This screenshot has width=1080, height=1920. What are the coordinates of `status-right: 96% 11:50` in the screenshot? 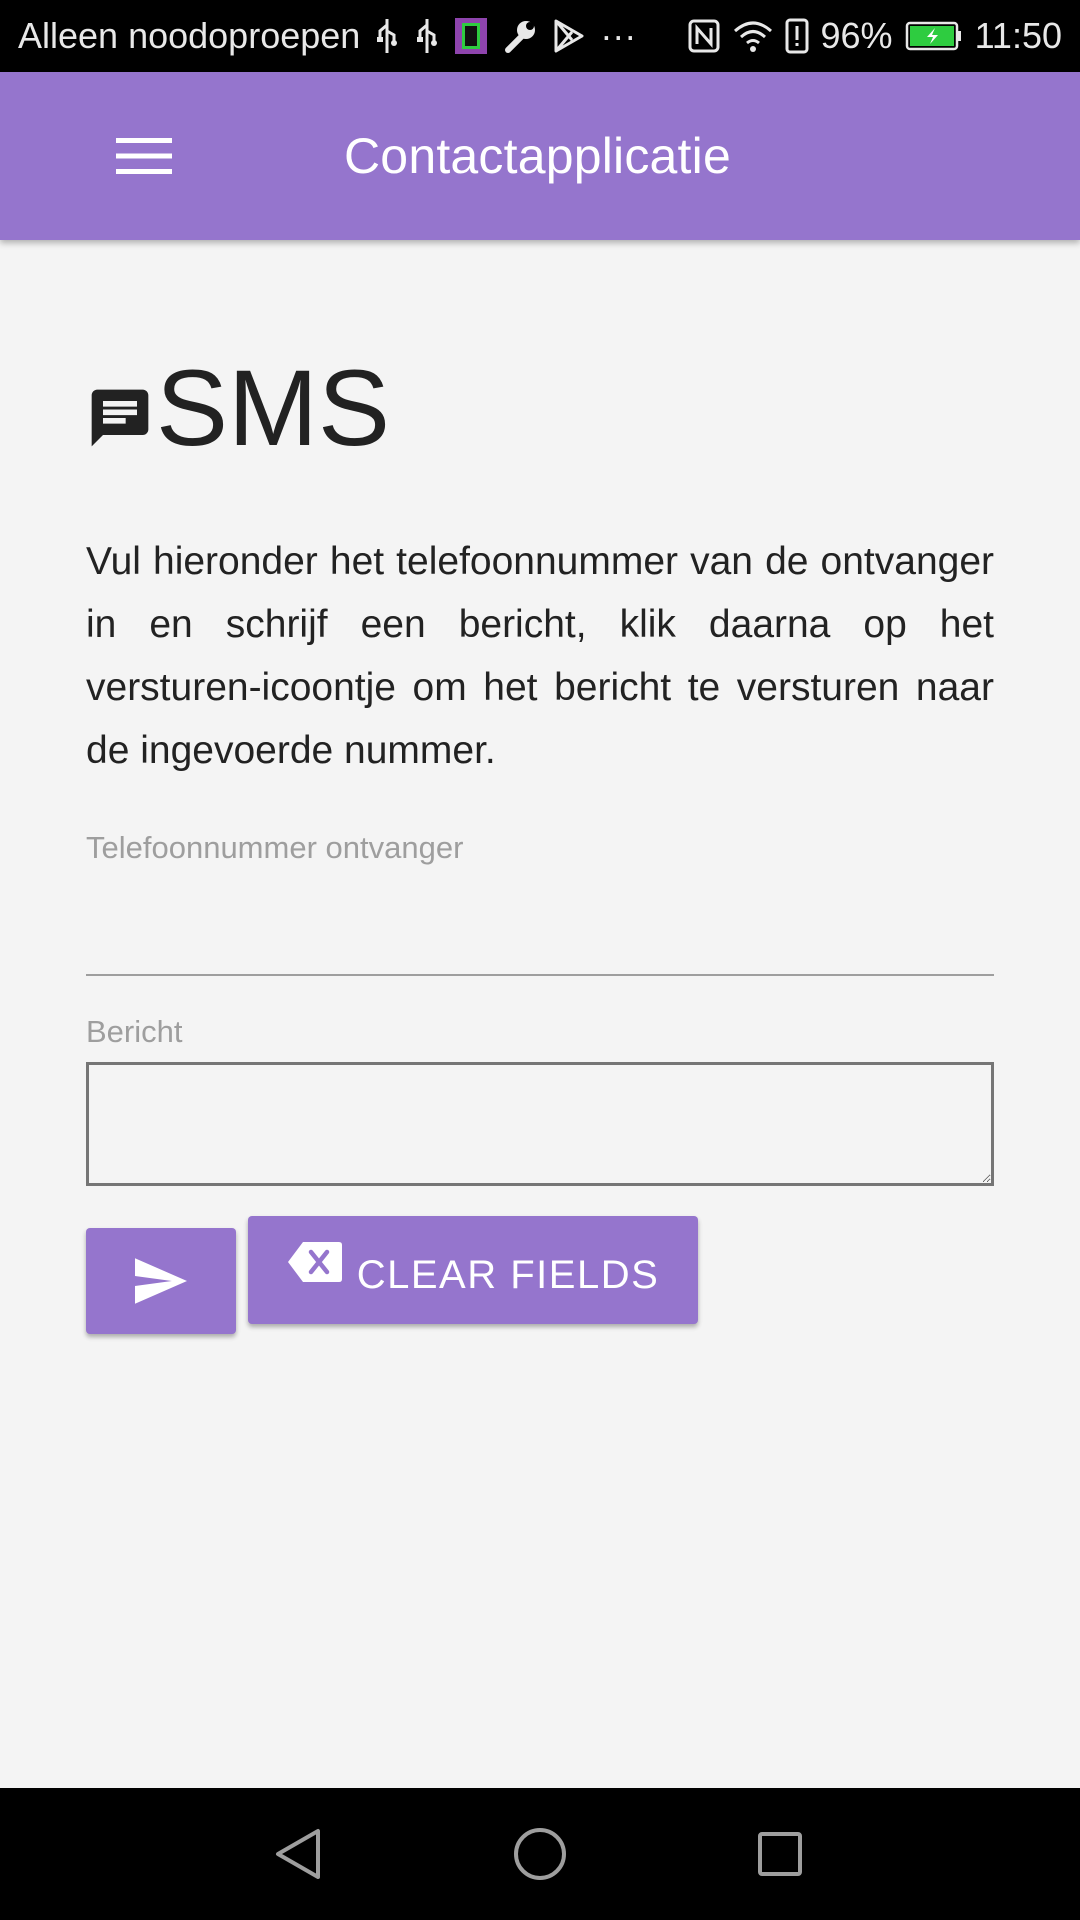 It's located at (874, 36).